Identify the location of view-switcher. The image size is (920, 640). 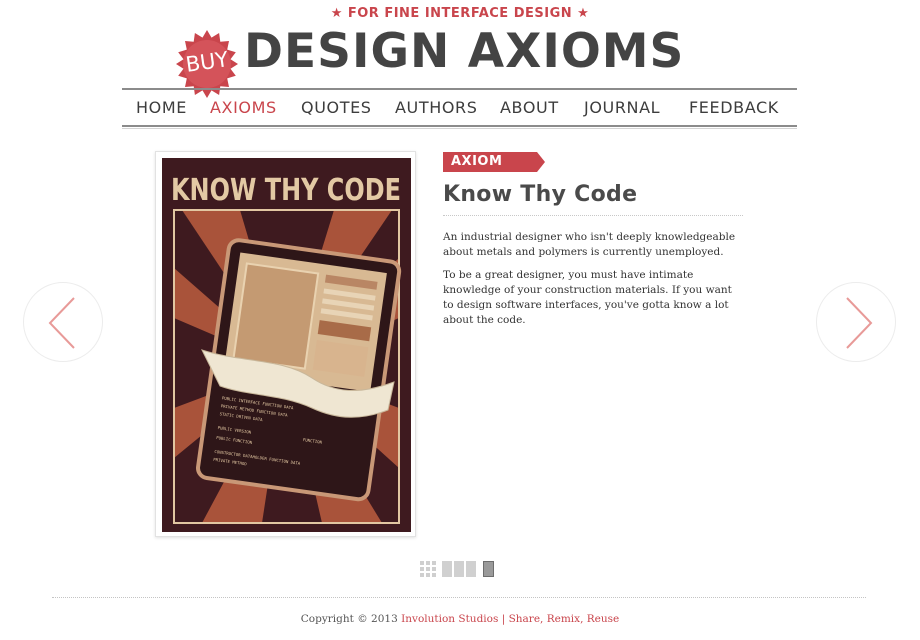
(460, 569).